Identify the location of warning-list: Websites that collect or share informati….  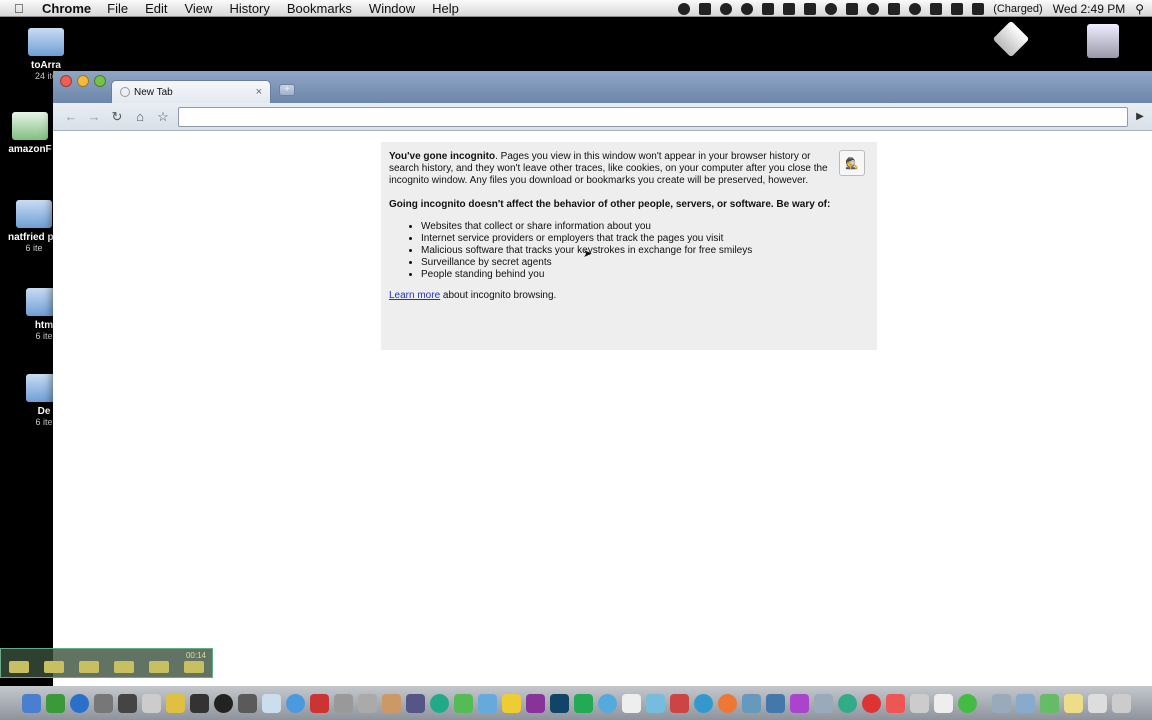
(626, 251).